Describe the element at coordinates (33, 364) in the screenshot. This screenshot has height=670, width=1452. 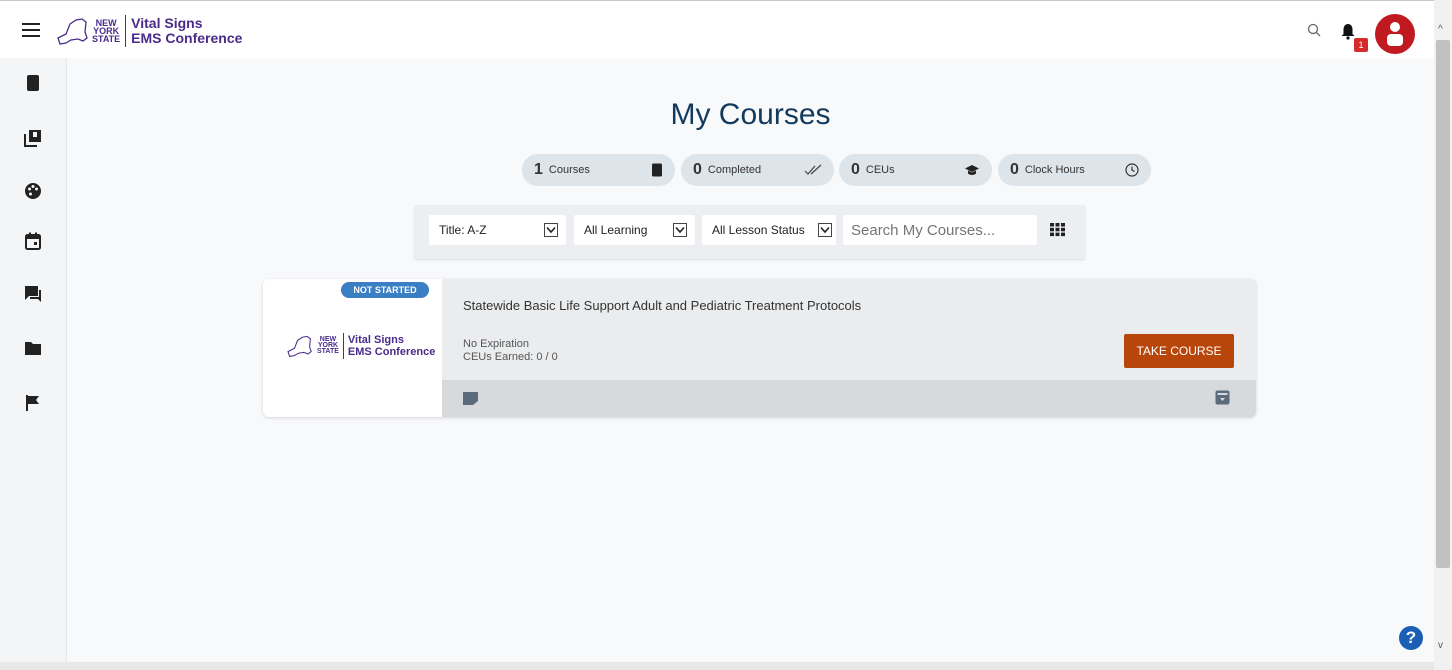
I see `sidebar` at that location.